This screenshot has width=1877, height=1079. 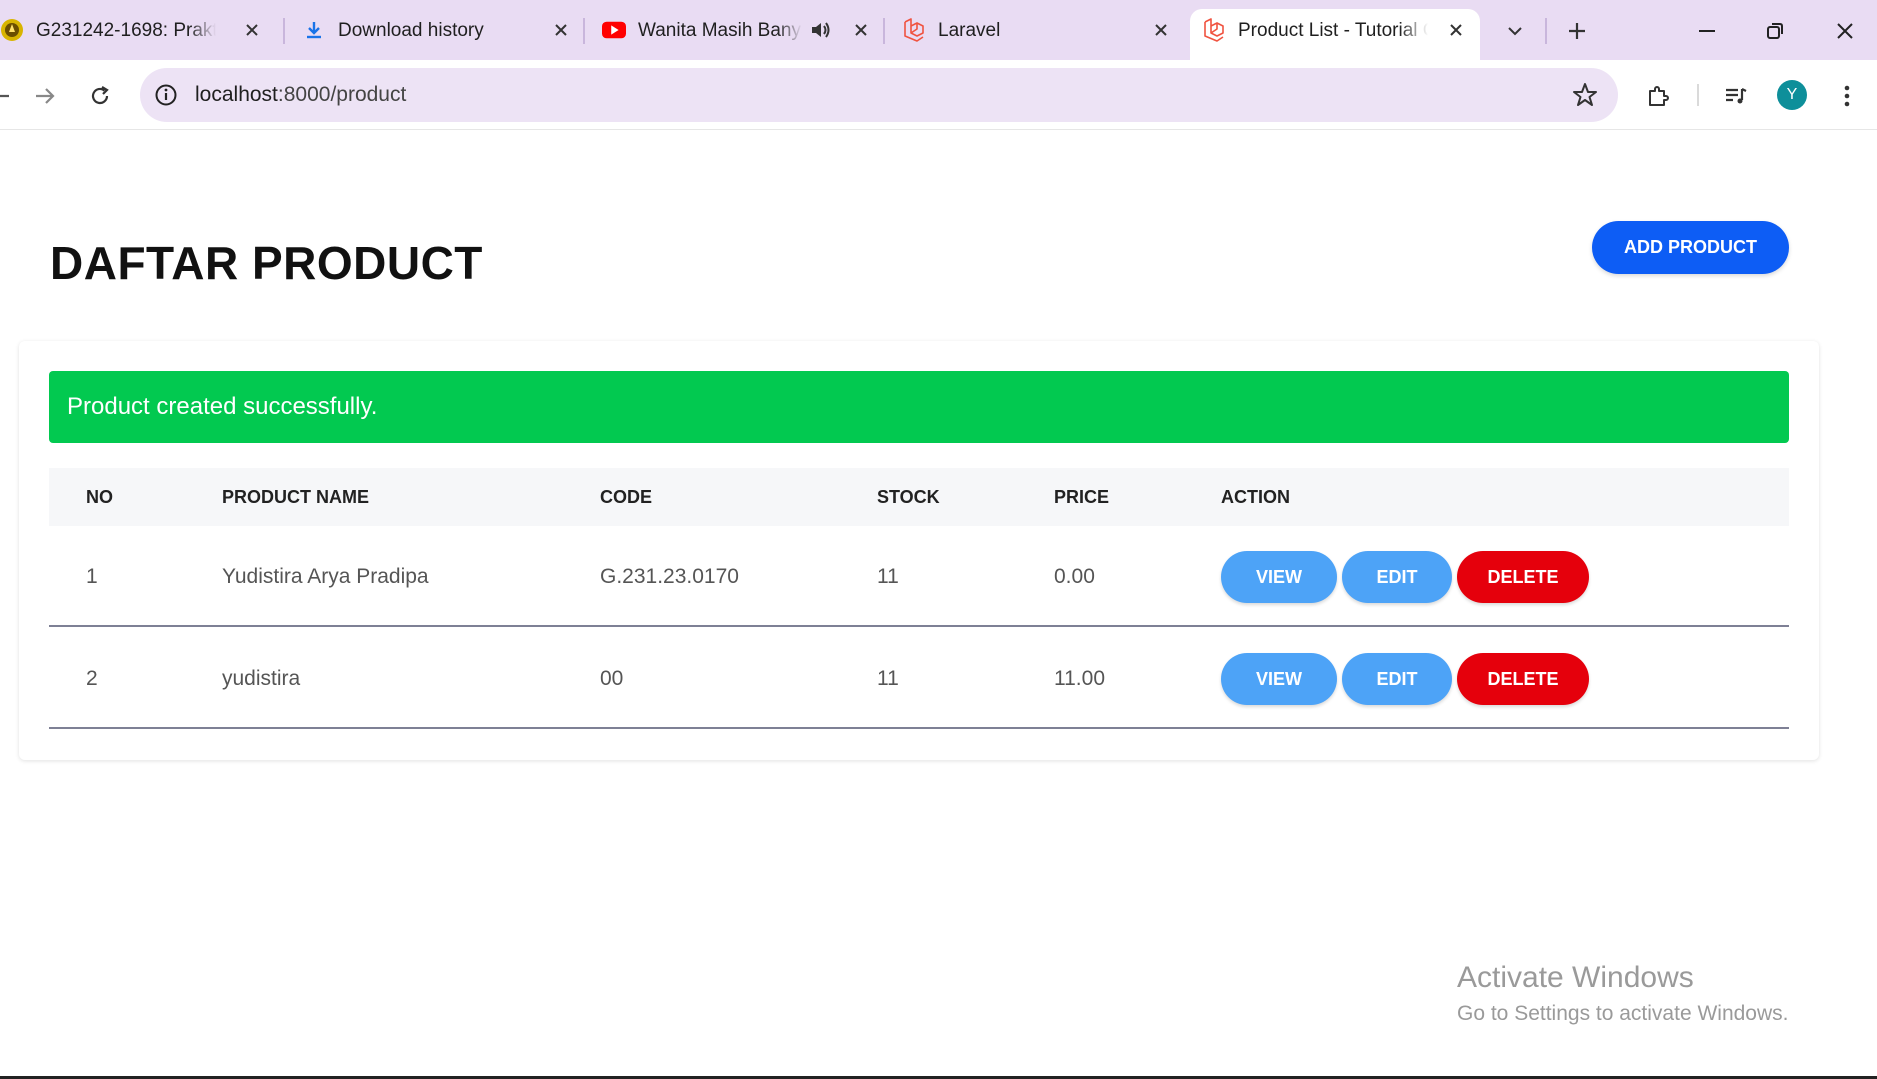 I want to click on column-header-code: CODE, so click(x=626, y=497).